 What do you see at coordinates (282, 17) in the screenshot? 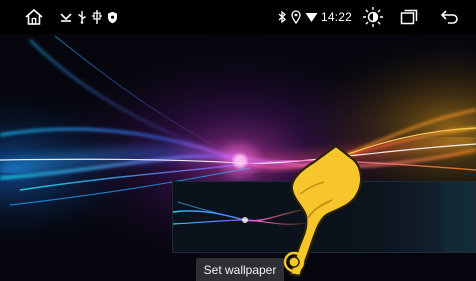
I see `bluetooth-icon` at bounding box center [282, 17].